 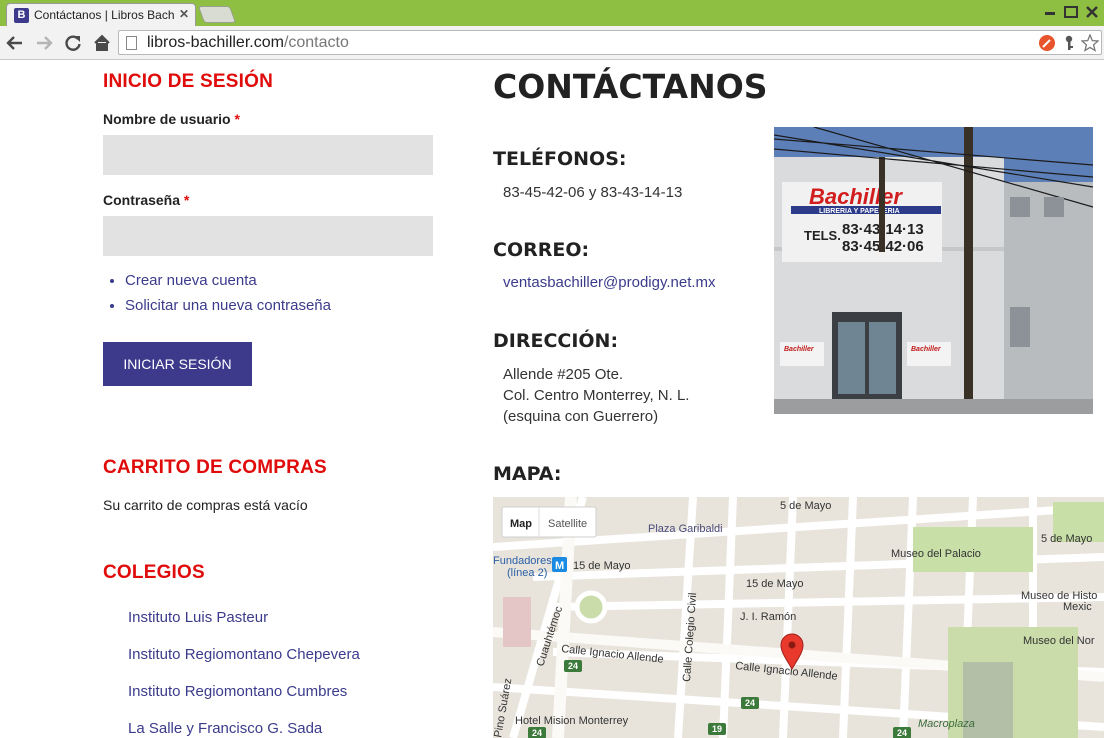 I want to click on username-input, so click(x=268, y=155).